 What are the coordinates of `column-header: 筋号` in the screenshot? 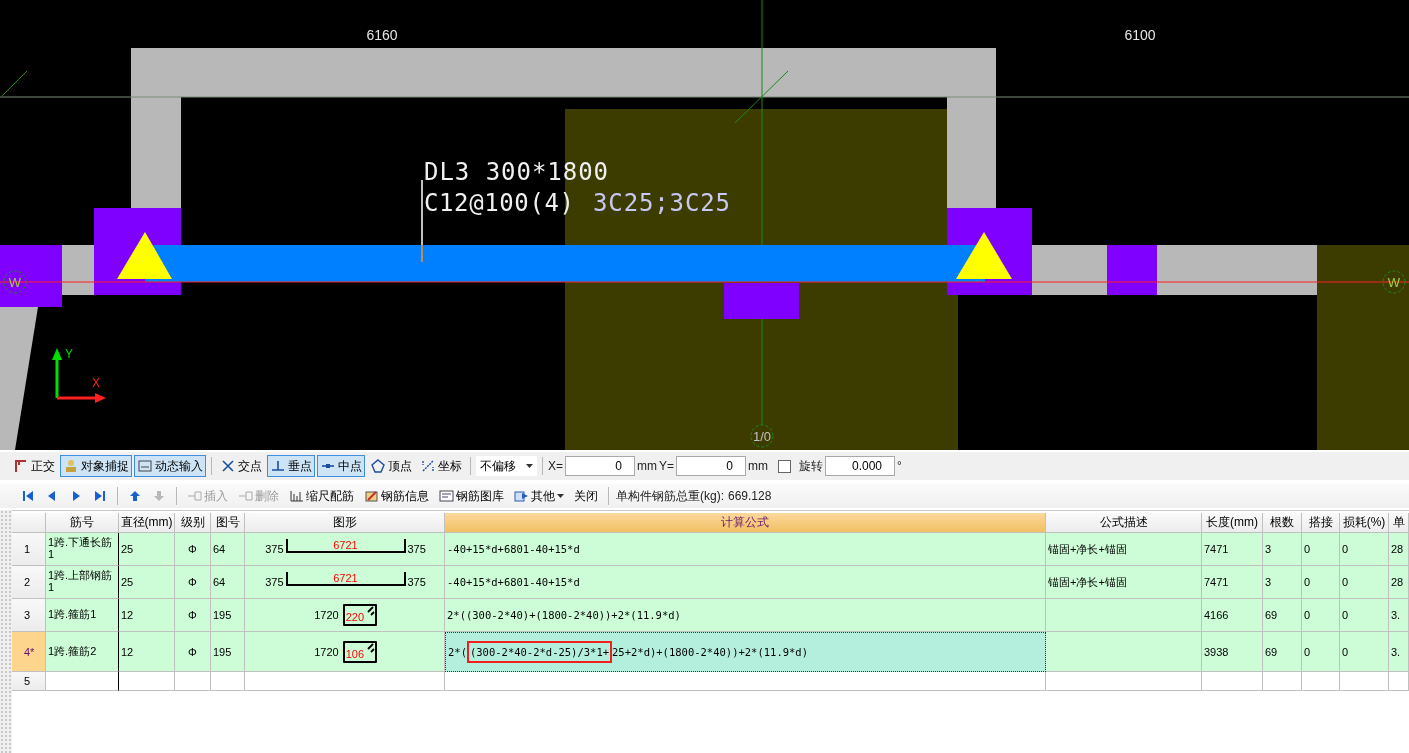 It's located at (82, 523).